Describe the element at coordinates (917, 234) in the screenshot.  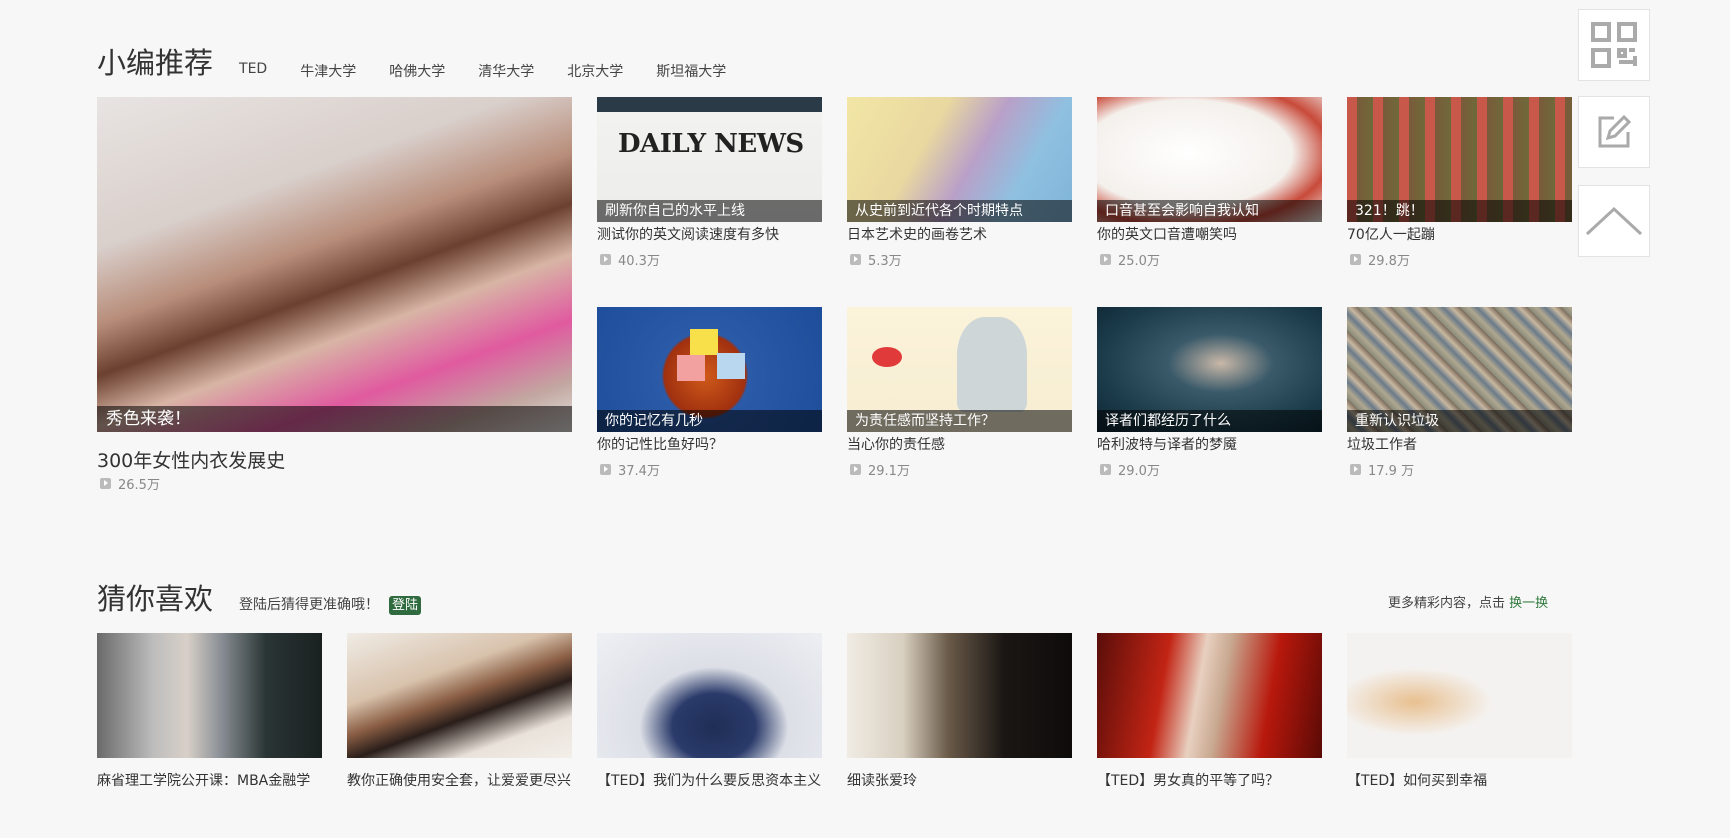
I see `card-title: 日本艺术史的画卷艺术` at that location.